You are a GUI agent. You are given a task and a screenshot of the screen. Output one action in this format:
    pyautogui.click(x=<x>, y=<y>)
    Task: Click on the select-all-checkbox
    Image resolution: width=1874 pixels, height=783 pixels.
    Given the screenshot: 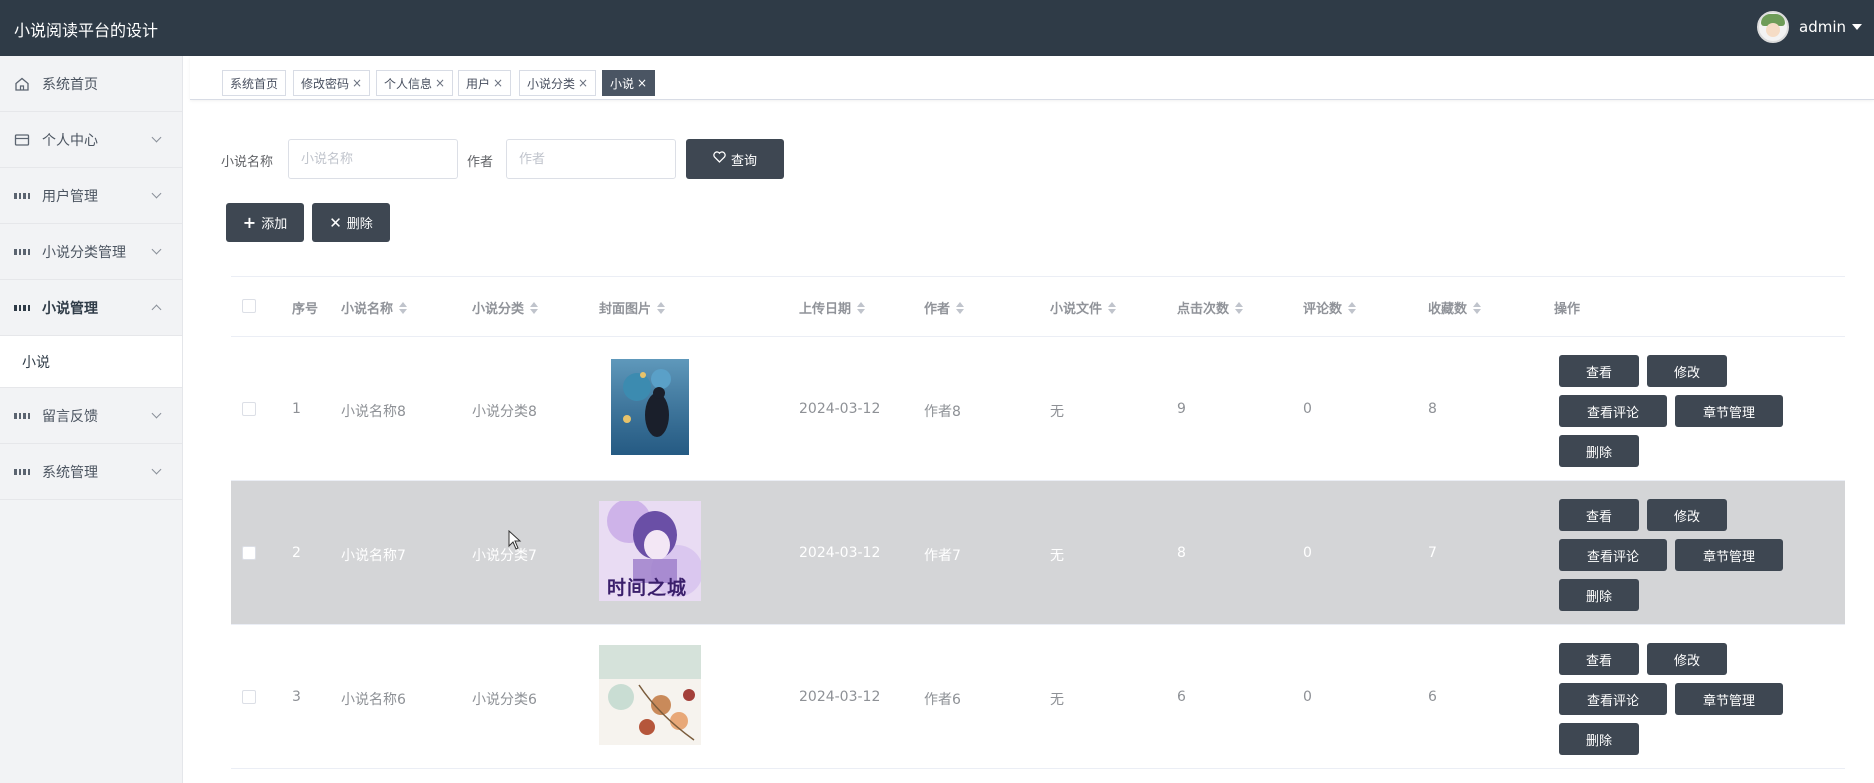 What is the action you would take?
    pyautogui.click(x=249, y=306)
    